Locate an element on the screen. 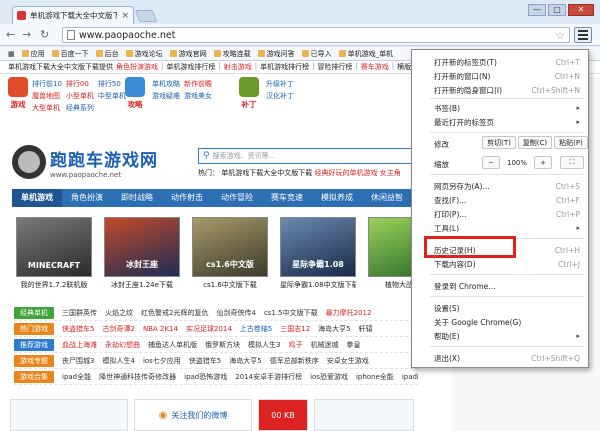 This screenshot has height=431, width=600. nav-tab: 动作冒险 is located at coordinates (237, 198).